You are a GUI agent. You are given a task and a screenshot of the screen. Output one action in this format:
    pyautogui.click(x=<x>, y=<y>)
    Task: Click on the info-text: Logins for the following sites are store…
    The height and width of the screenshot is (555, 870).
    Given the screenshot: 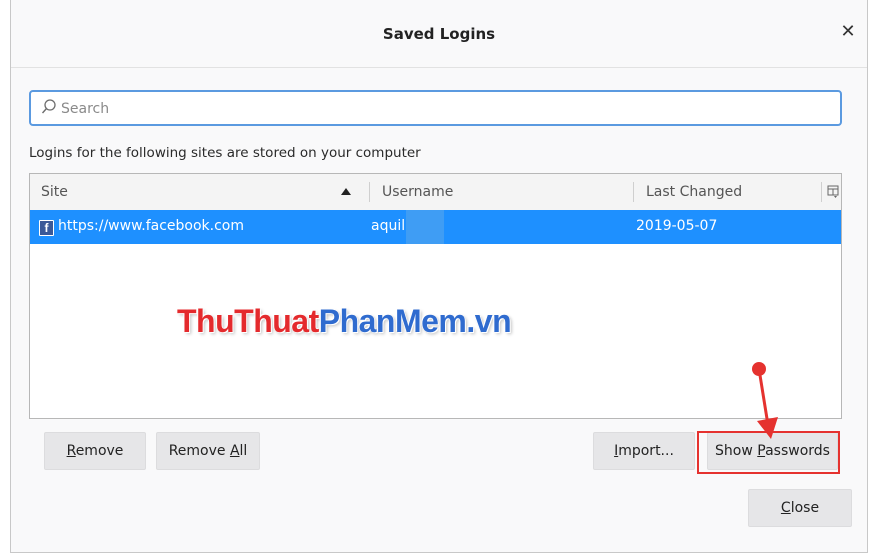 What is the action you would take?
    pyautogui.click(x=225, y=153)
    